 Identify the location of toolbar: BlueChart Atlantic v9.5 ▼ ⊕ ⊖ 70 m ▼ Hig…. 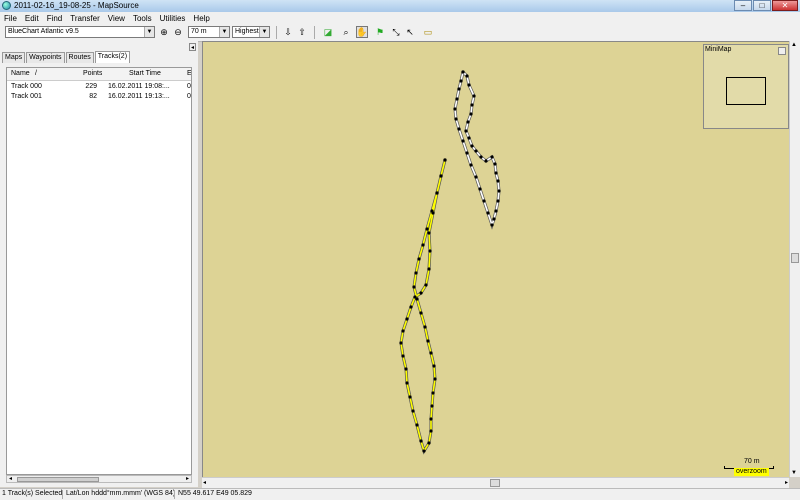
(400, 33).